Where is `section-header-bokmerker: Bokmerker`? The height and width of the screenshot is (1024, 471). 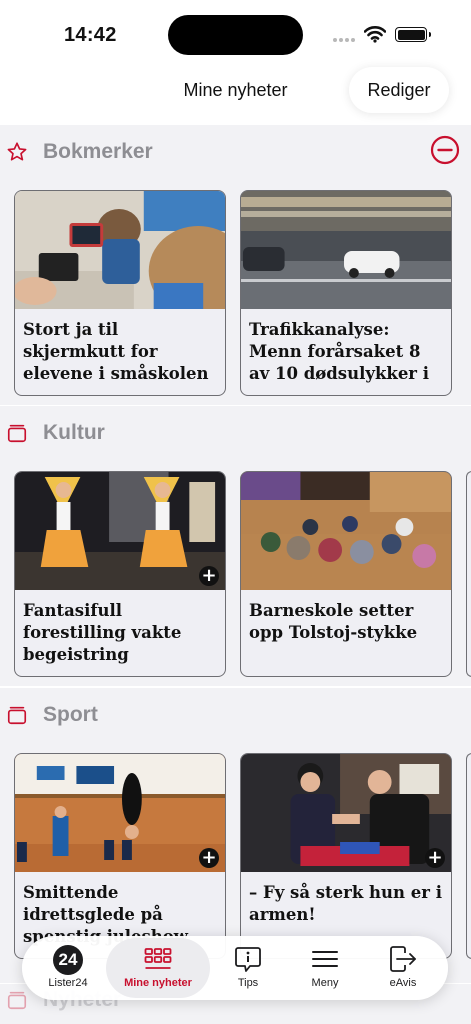 section-header-bokmerker: Bokmerker is located at coordinates (235, 152).